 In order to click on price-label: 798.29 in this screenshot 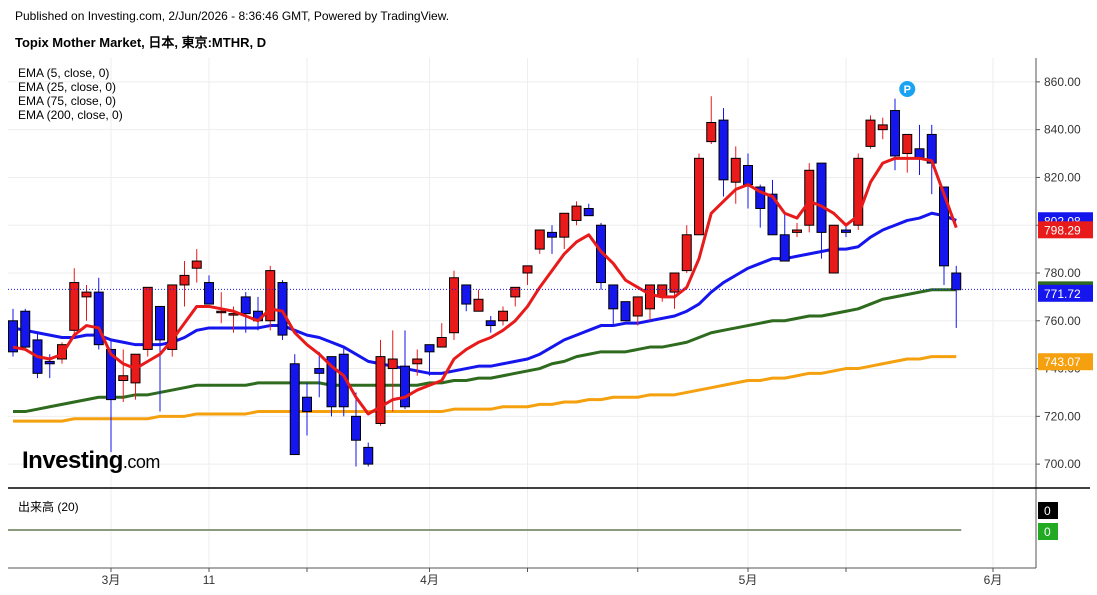, I will do `click(1062, 230)`.